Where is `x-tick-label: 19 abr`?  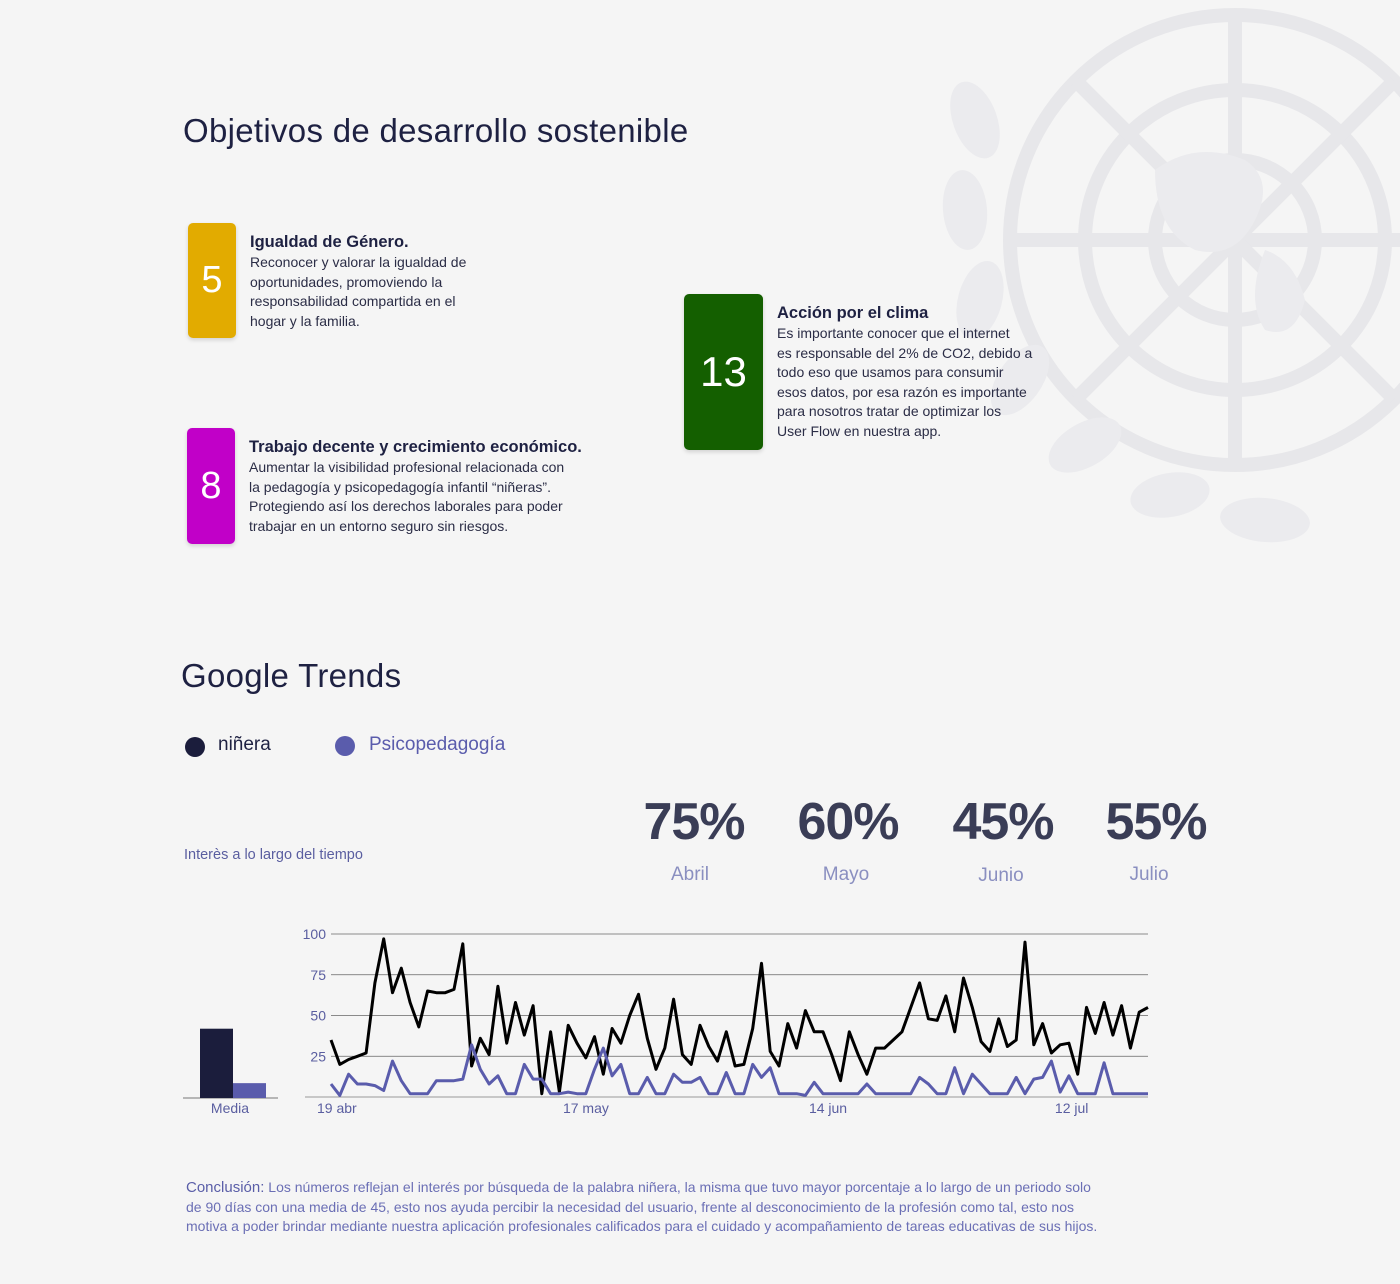
x-tick-label: 19 abr is located at coordinates (337, 1108).